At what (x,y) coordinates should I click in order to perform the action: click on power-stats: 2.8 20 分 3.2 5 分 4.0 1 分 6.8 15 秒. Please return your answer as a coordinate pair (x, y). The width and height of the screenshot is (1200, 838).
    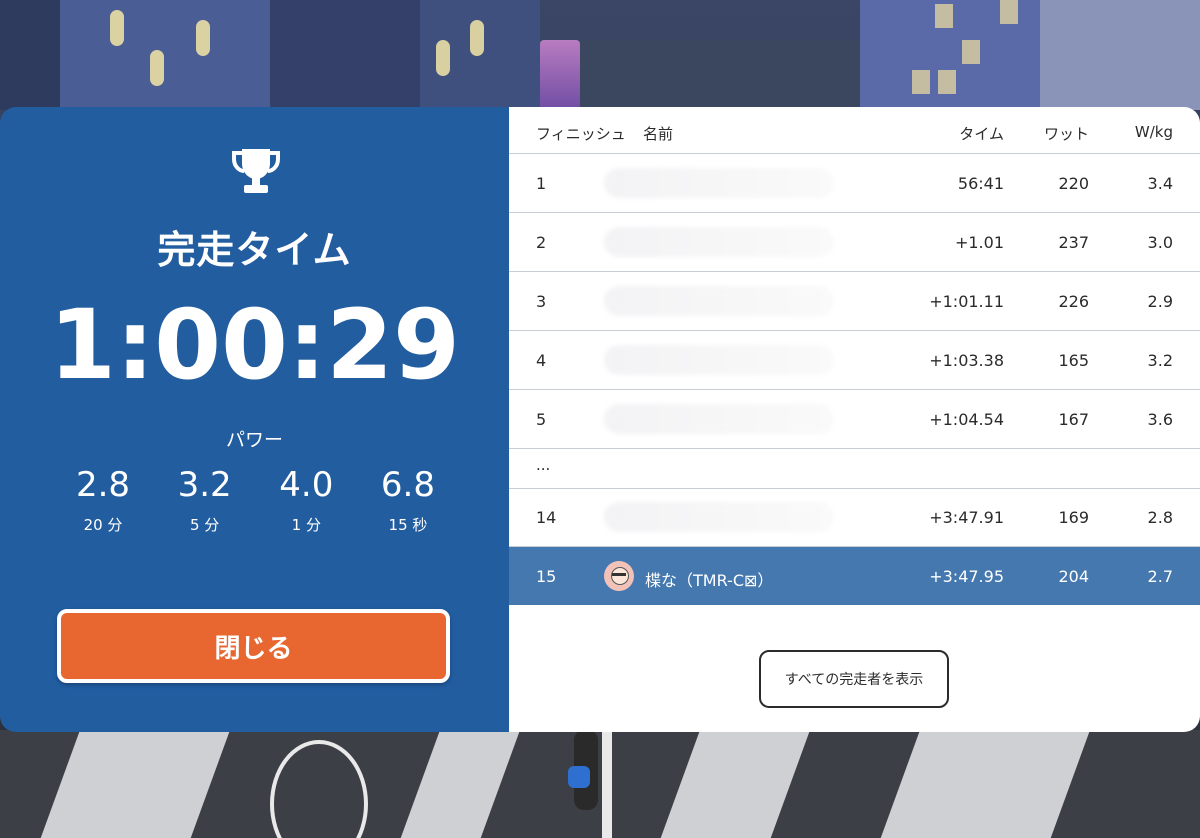
    Looking at the image, I should click on (255, 500).